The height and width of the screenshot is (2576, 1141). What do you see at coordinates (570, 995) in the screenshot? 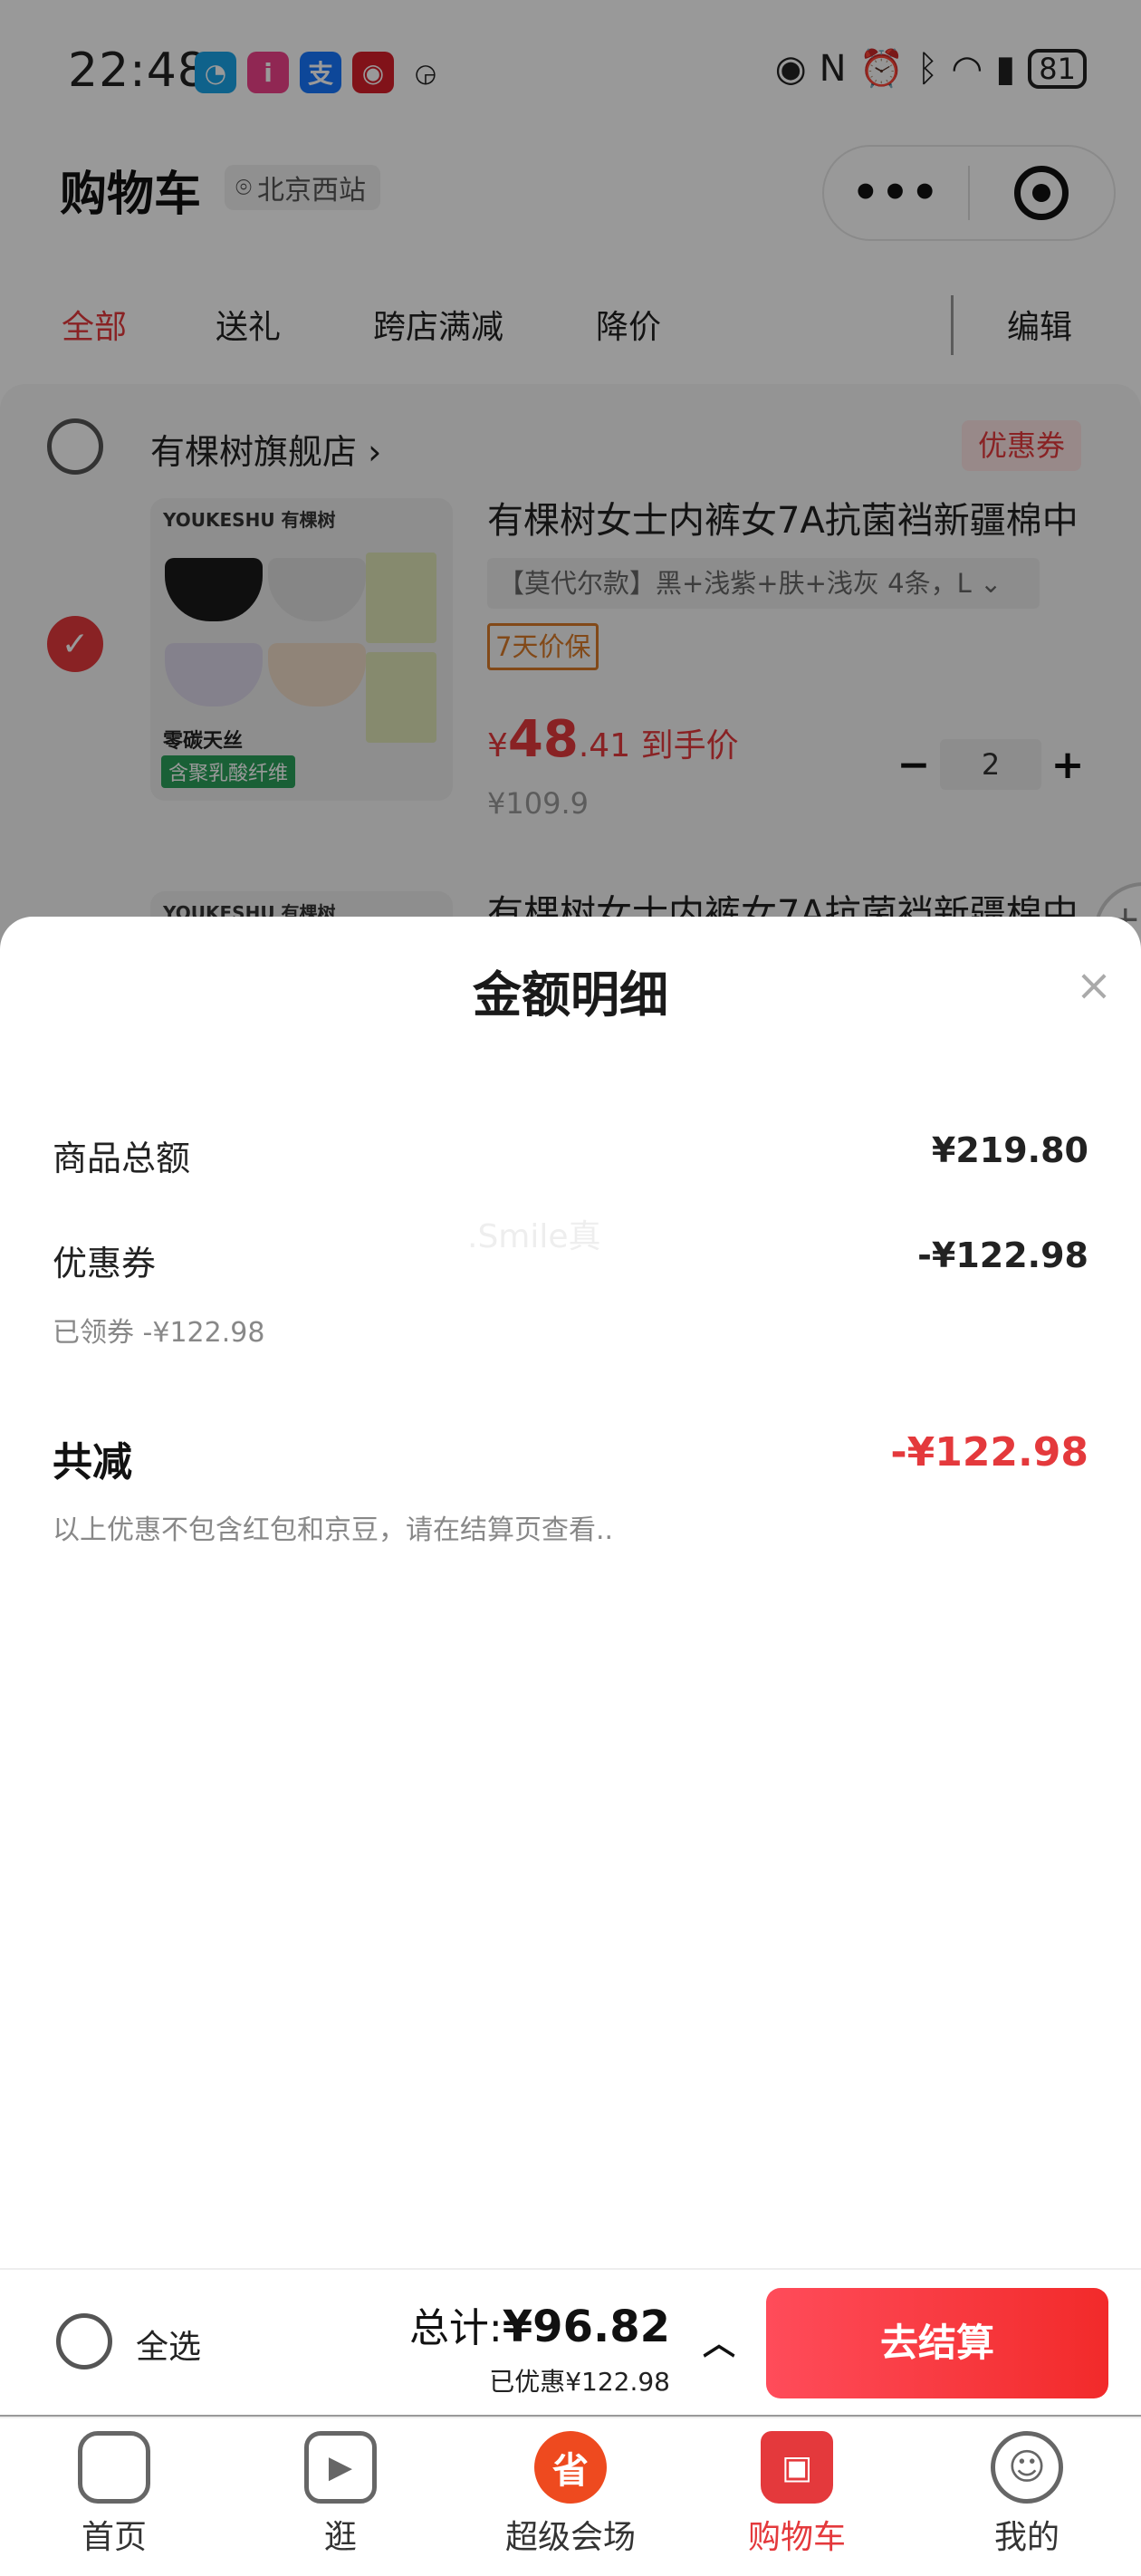
I see `sheet-title: 金额明细` at bounding box center [570, 995].